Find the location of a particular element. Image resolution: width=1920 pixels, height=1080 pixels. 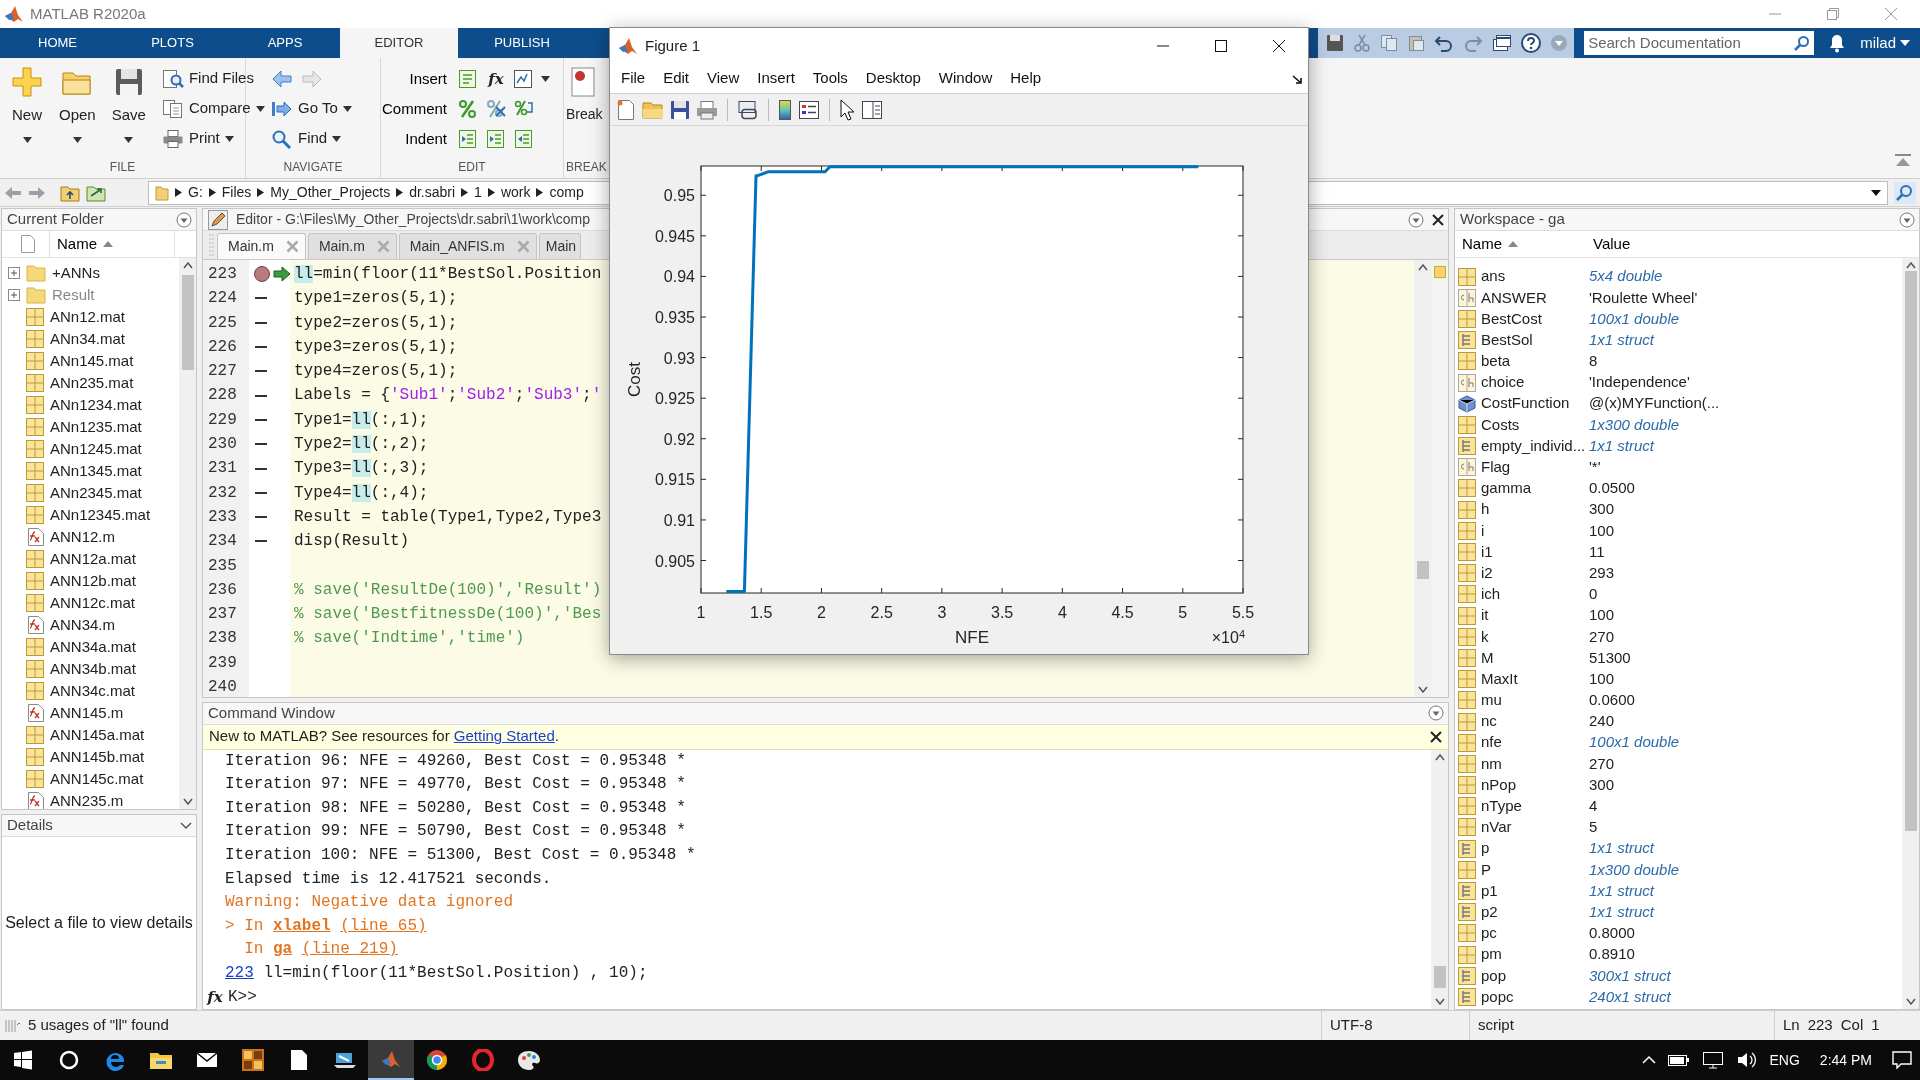

line-number: 238 is located at coordinates (222, 639).